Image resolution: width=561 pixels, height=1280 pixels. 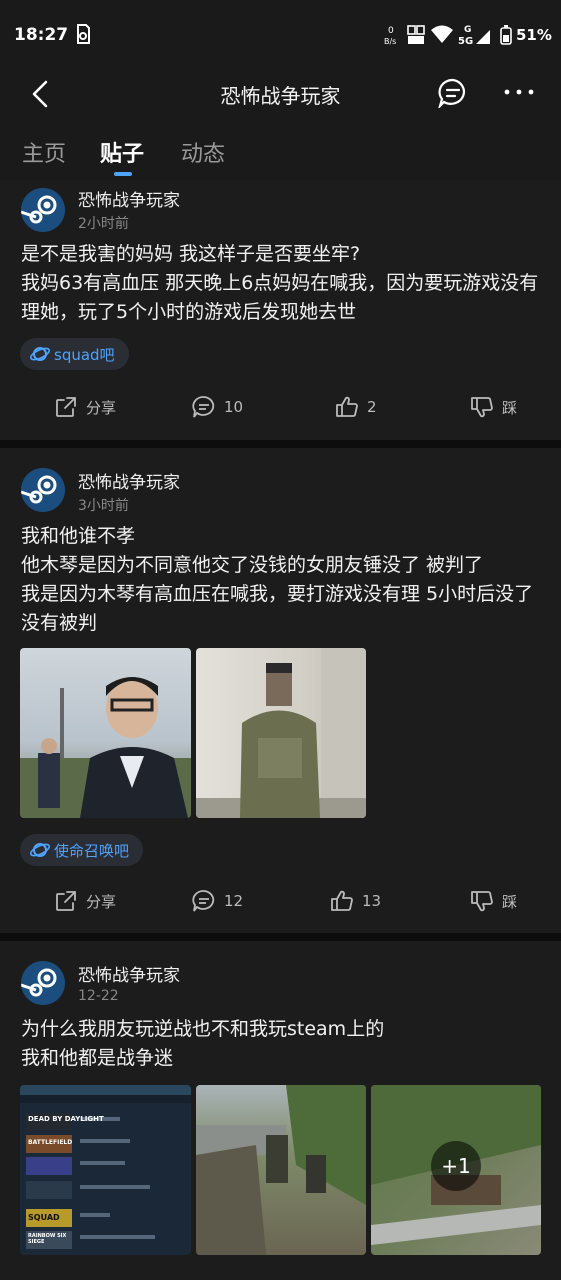 I want to click on forum-tag-label: squad吧, so click(x=84, y=354).